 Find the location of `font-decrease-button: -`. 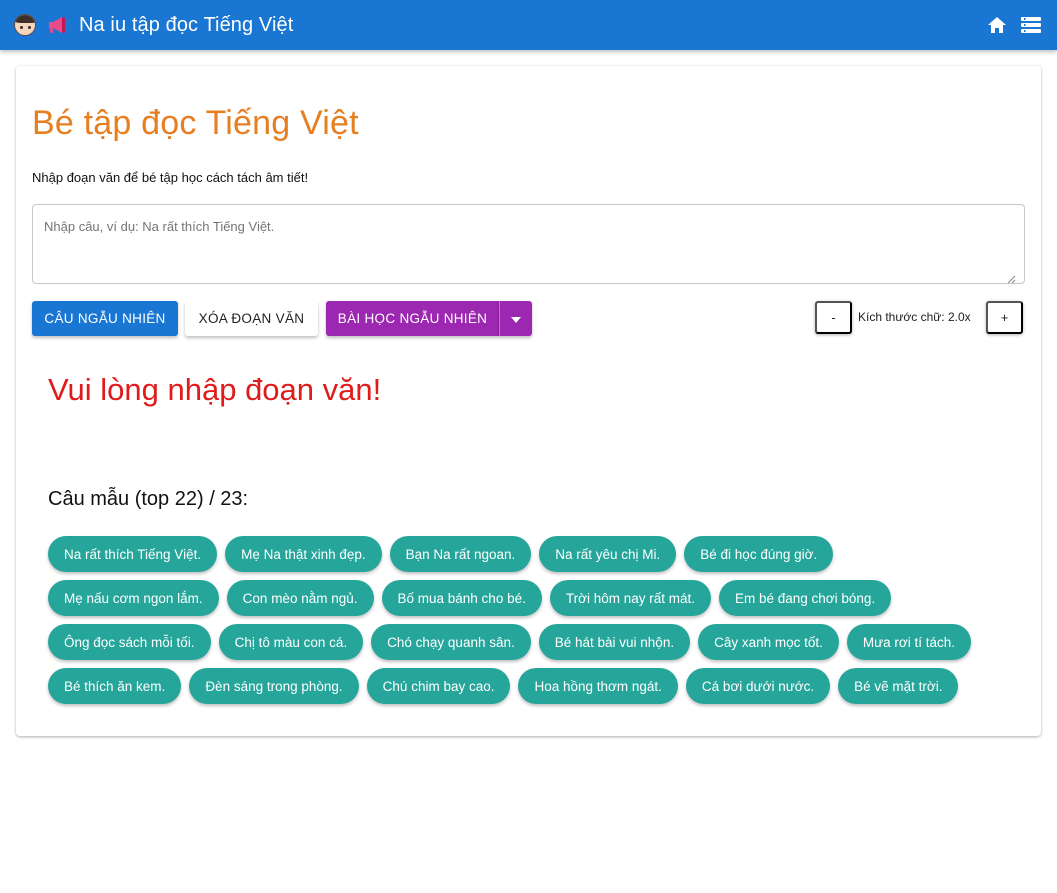

font-decrease-button: - is located at coordinates (833, 317).